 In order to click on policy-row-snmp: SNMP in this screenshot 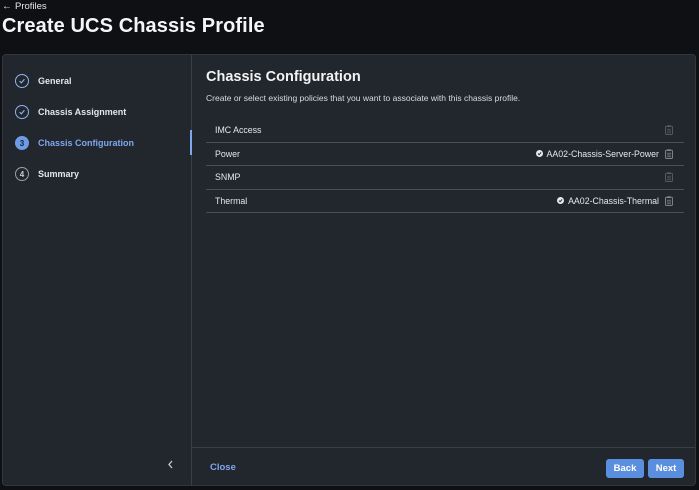, I will do `click(445, 178)`.